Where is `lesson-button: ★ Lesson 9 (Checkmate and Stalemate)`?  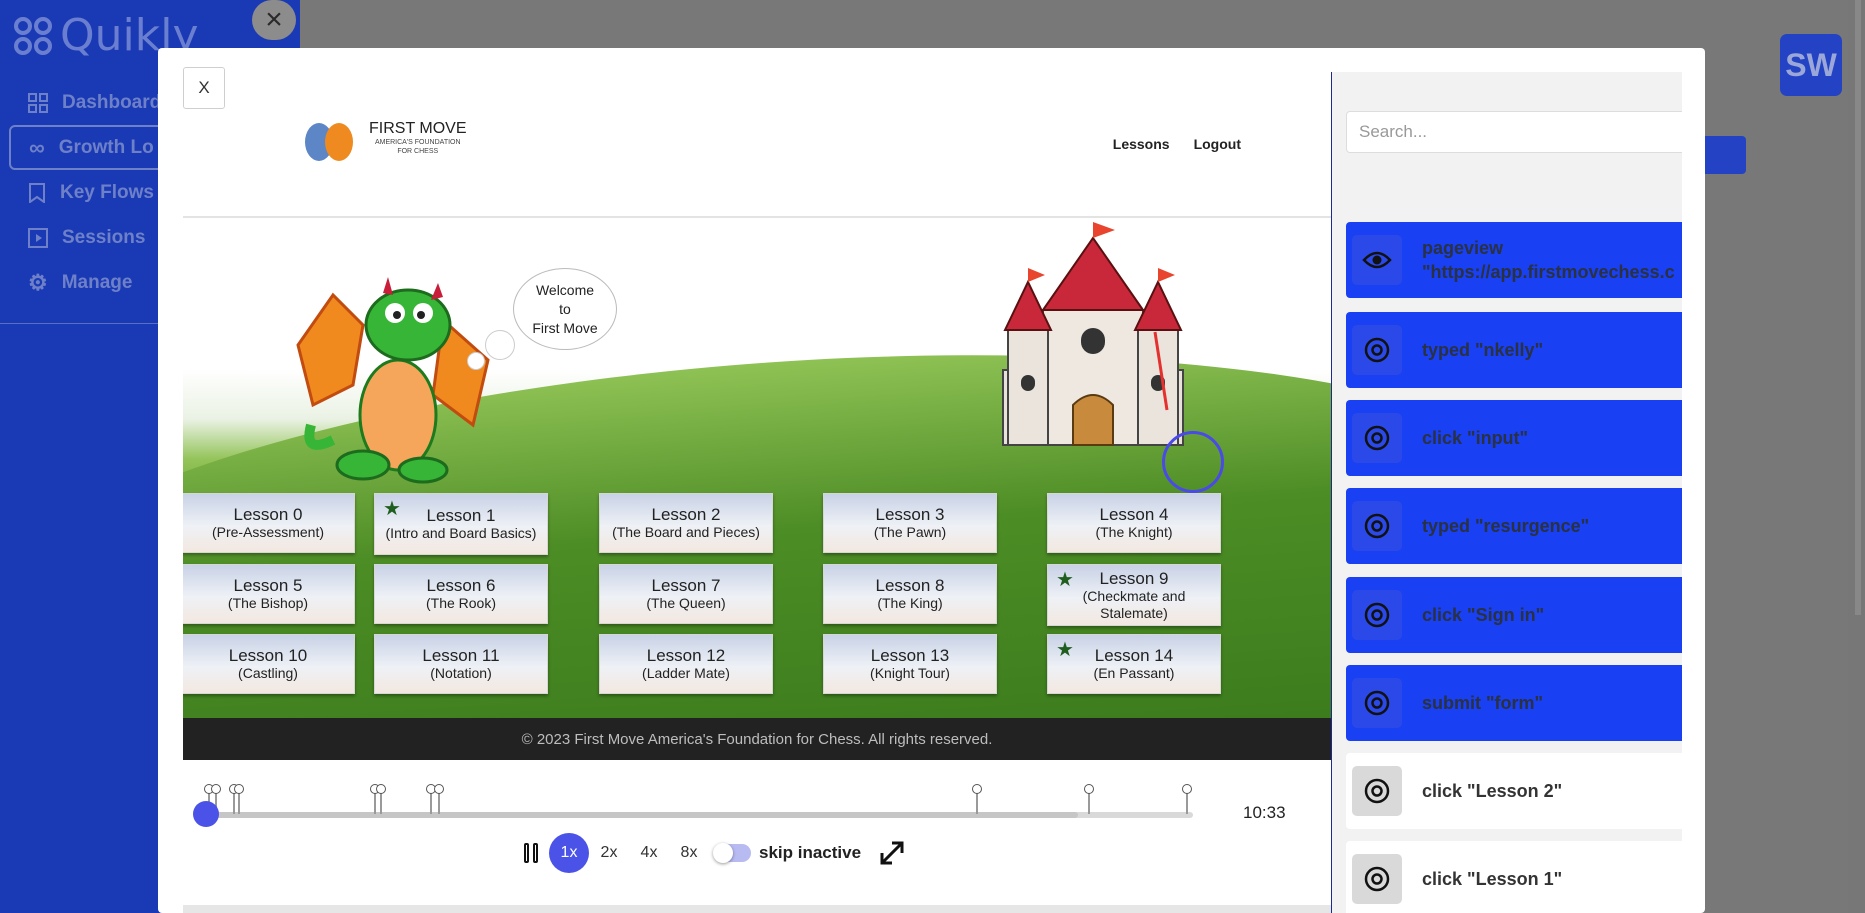 lesson-button: ★ Lesson 9 (Checkmate and Stalemate) is located at coordinates (1134, 595).